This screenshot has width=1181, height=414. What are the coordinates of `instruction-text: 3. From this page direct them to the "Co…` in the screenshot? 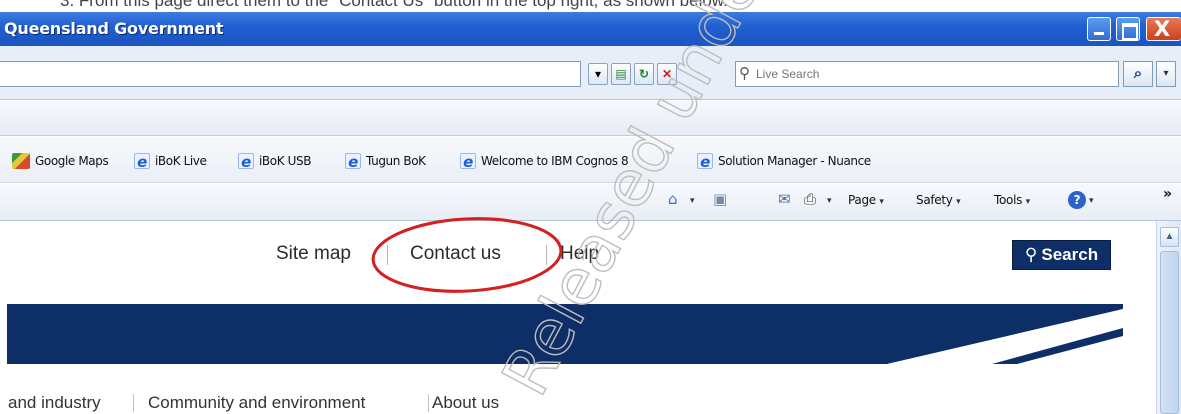 It's located at (394, 5).